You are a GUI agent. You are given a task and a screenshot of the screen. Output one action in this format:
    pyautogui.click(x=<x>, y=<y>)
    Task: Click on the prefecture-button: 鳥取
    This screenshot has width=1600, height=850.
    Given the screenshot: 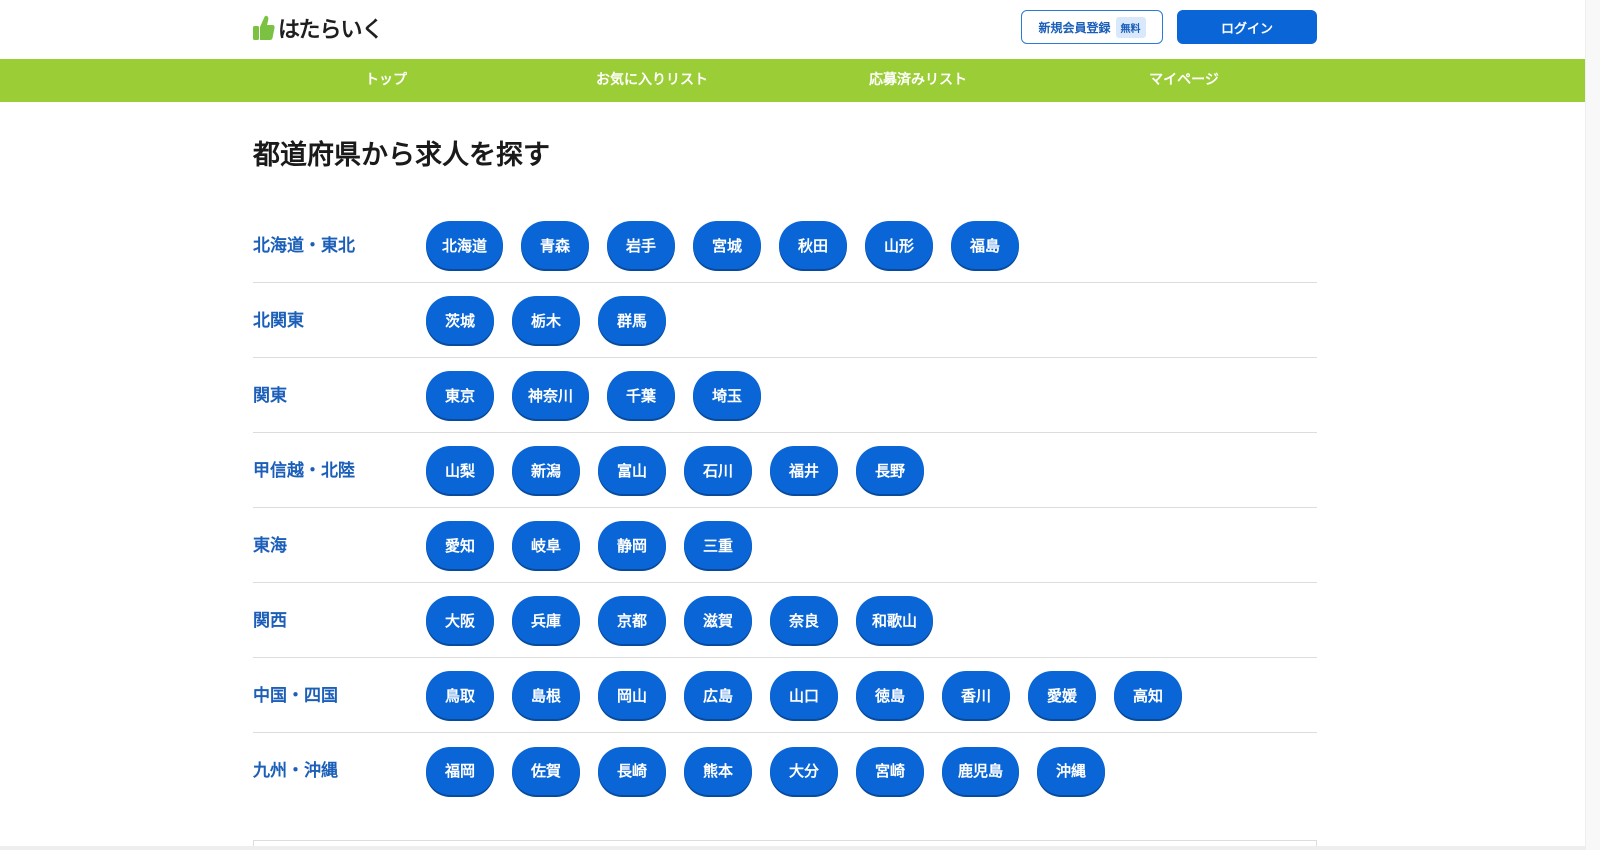 What is the action you would take?
    pyautogui.click(x=460, y=695)
    